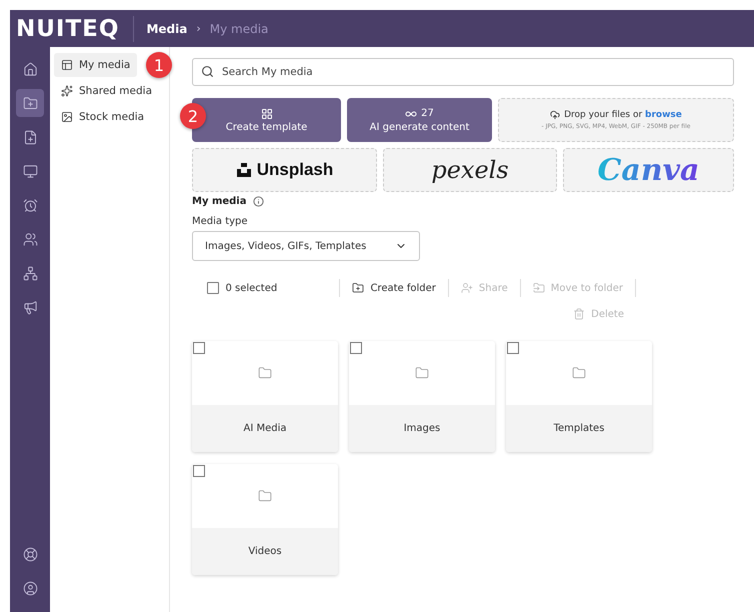  I want to click on menu-item: Stock media, so click(103, 117).